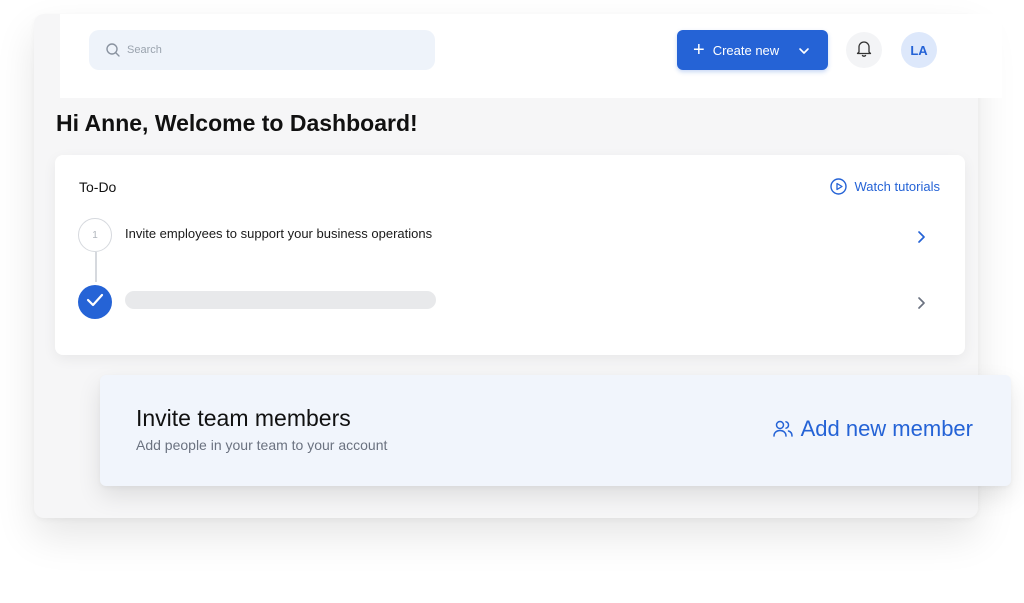 This screenshot has height=603, width=1024. What do you see at coordinates (237, 123) in the screenshot?
I see `page-title: Hi Anne, Welcome to Dashboard!` at bounding box center [237, 123].